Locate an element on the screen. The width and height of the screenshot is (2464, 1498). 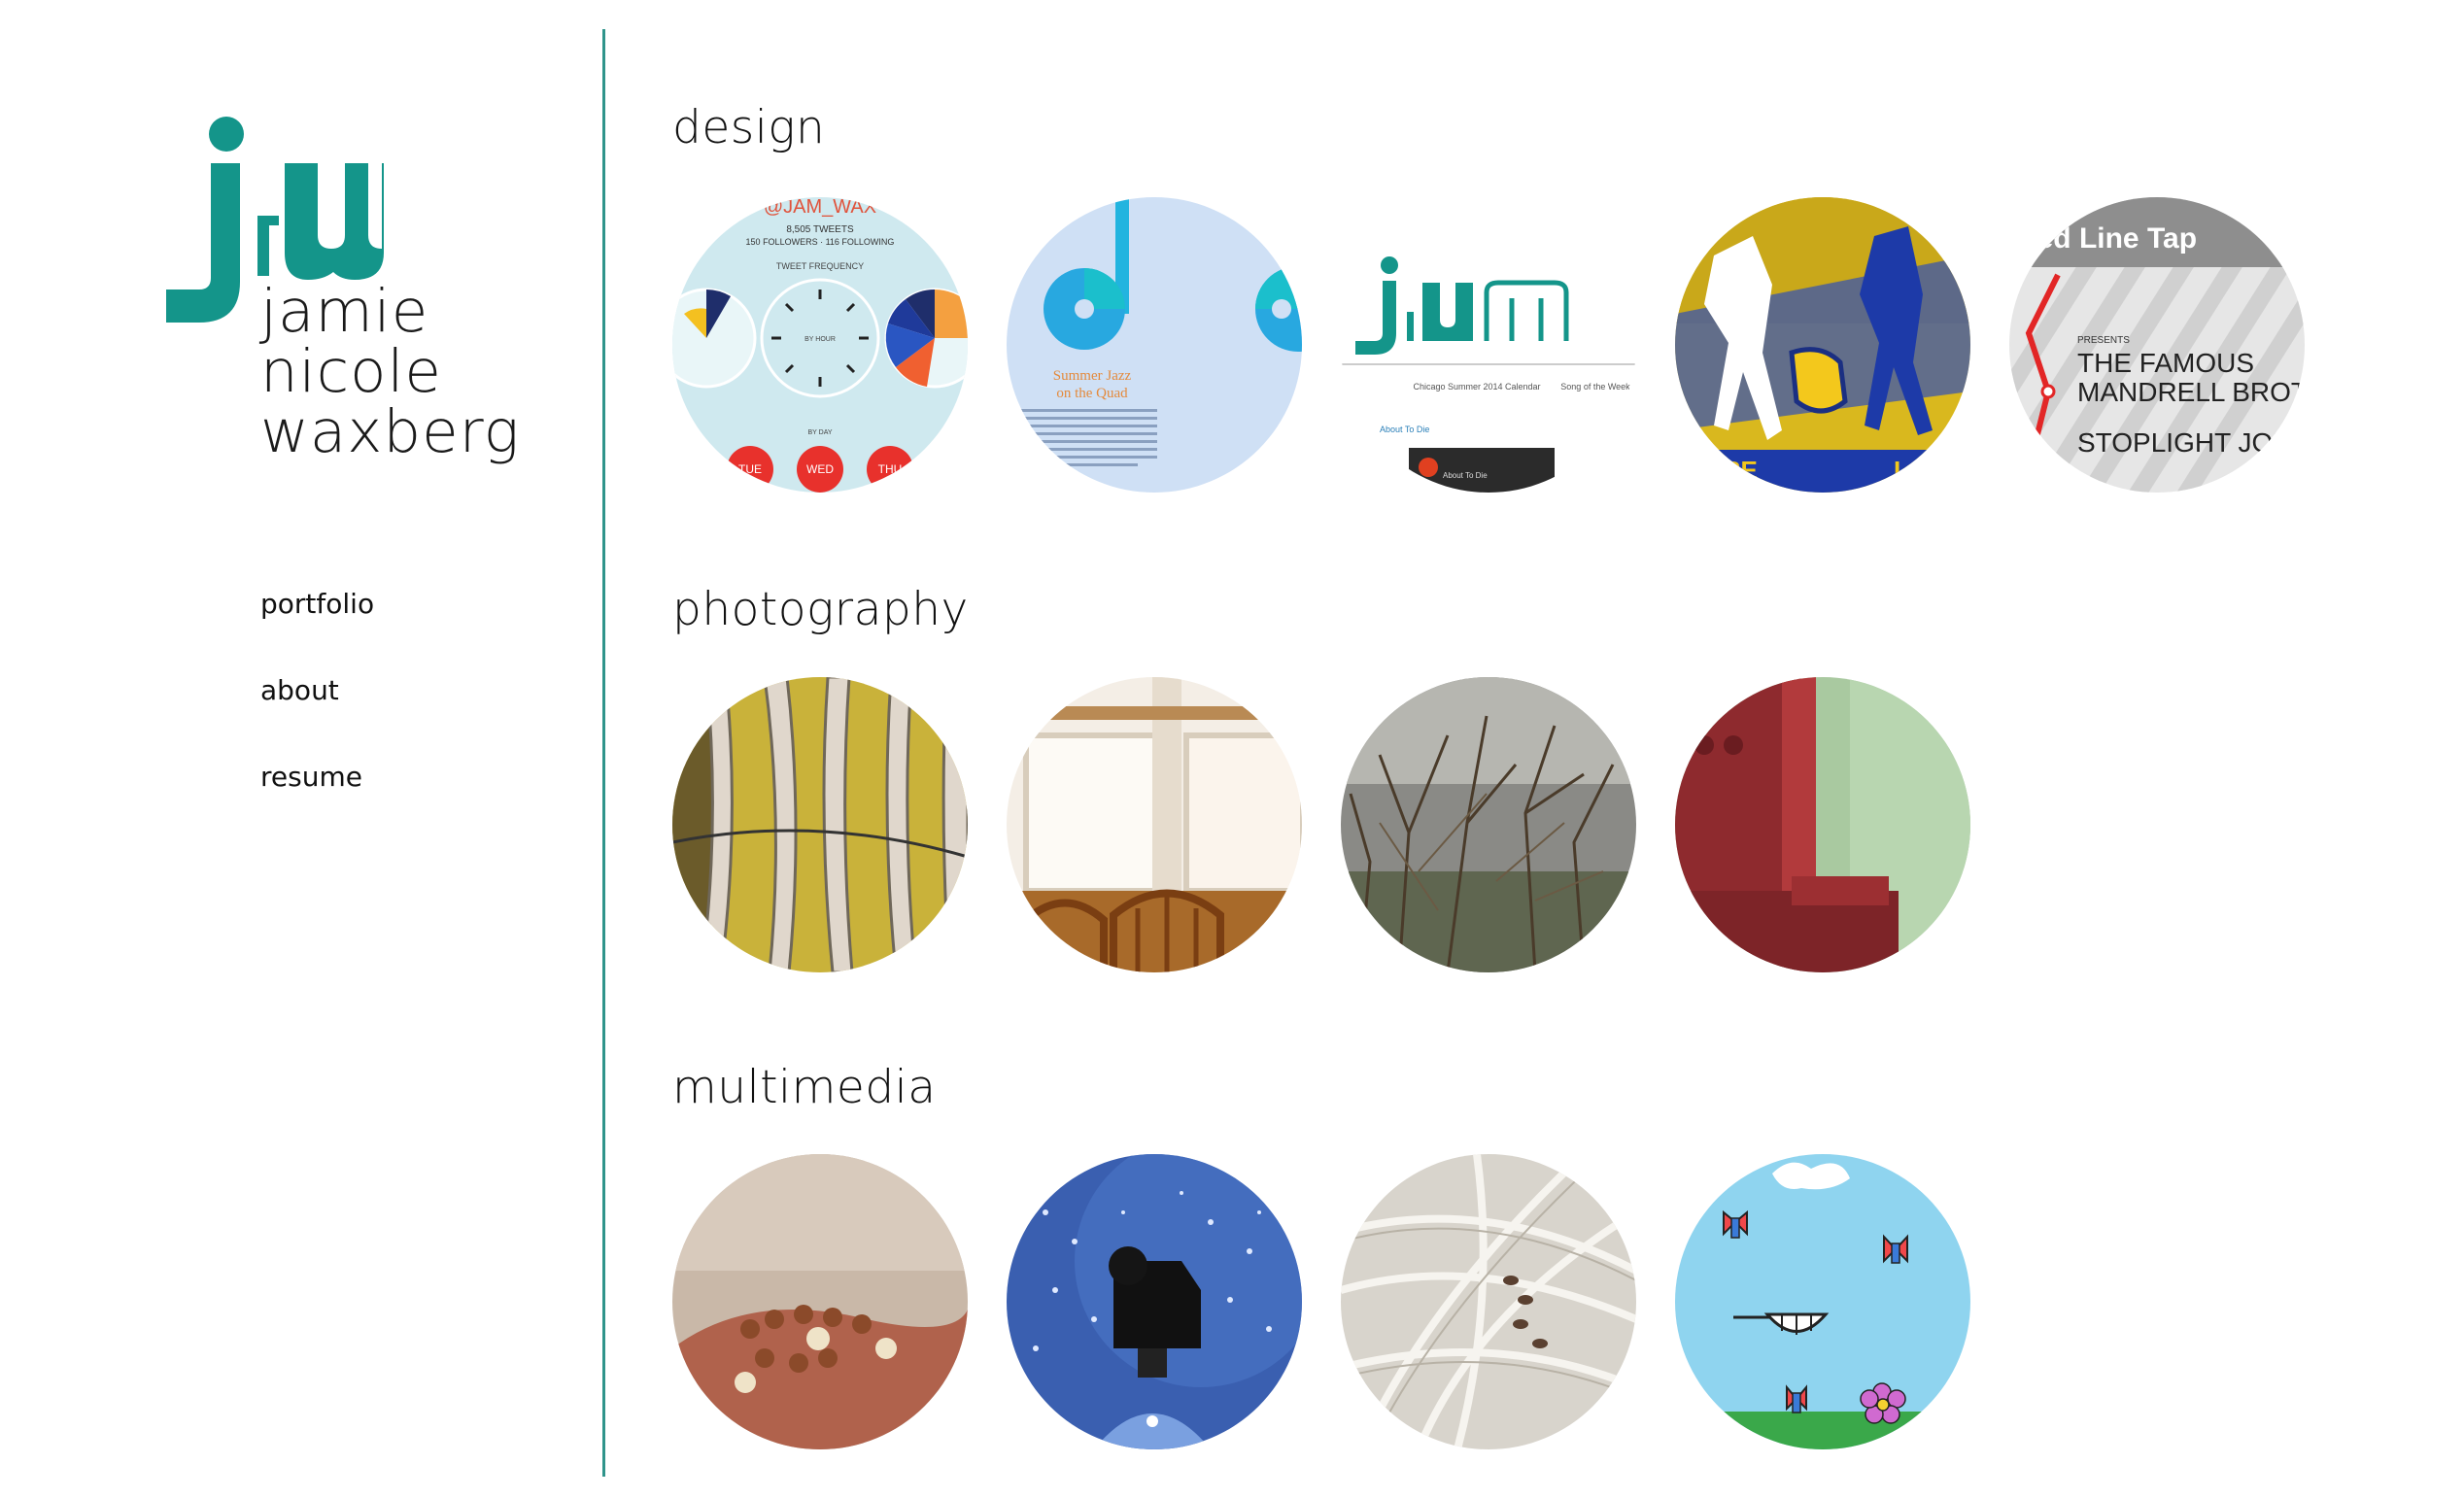
name-line-first: jamie is located at coordinates (344, 311).